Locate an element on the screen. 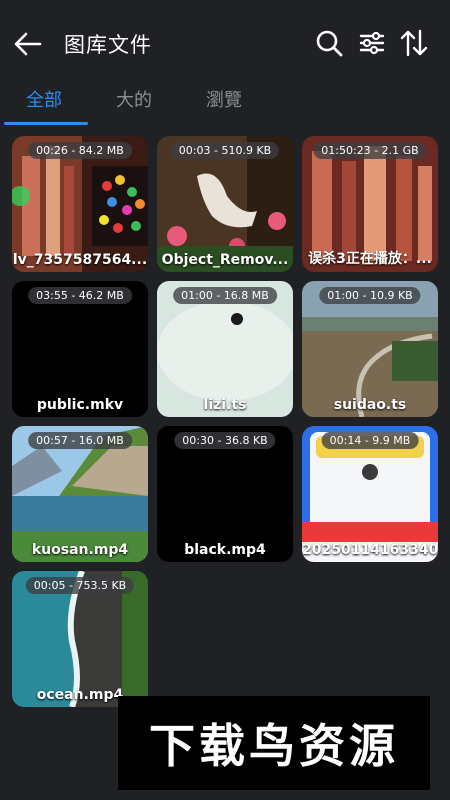 The height and width of the screenshot is (800, 450). duration-size-badge: 01:00 - 16.8 MB is located at coordinates (225, 295).